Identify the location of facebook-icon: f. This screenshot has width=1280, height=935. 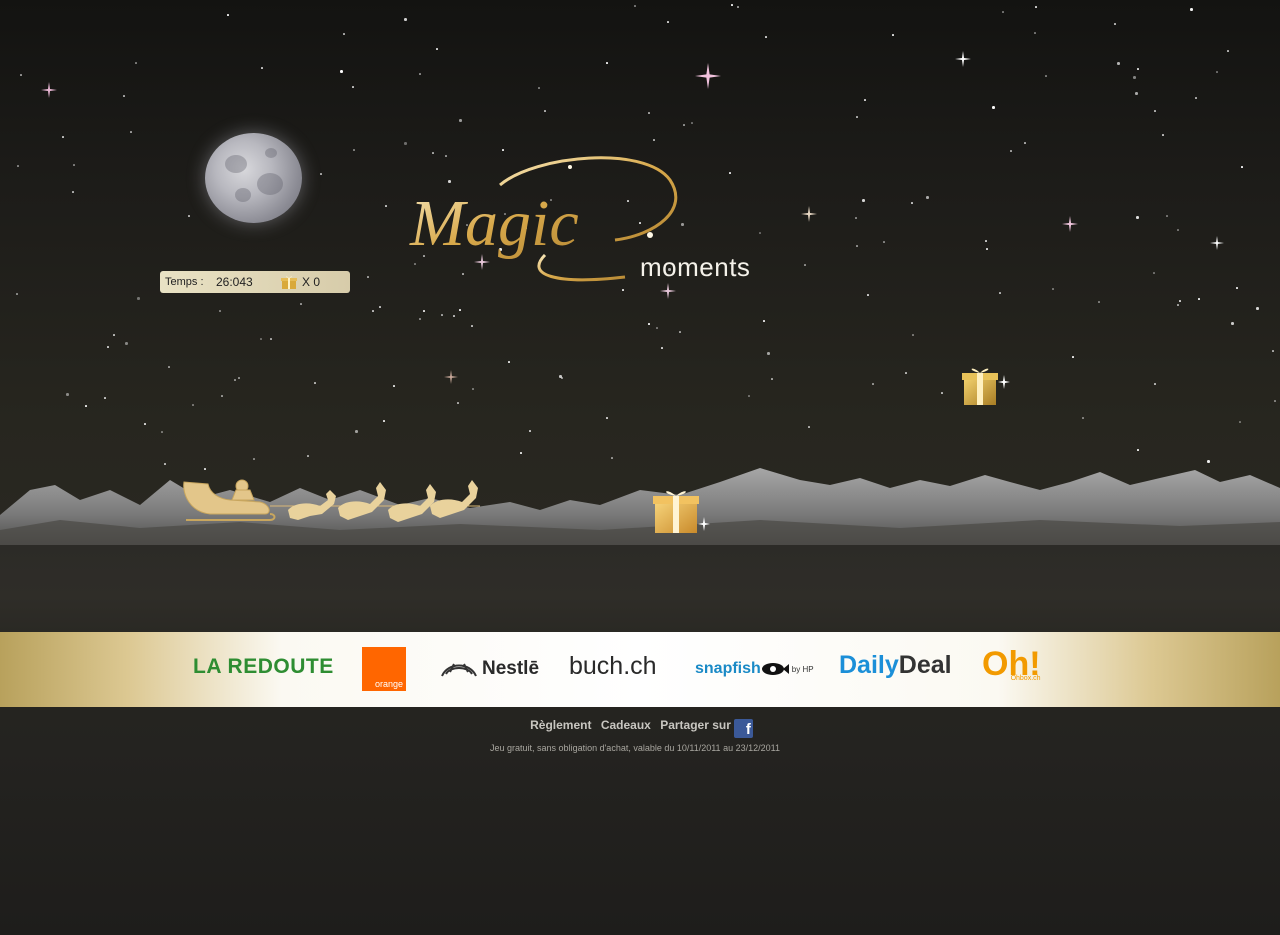
(743, 728).